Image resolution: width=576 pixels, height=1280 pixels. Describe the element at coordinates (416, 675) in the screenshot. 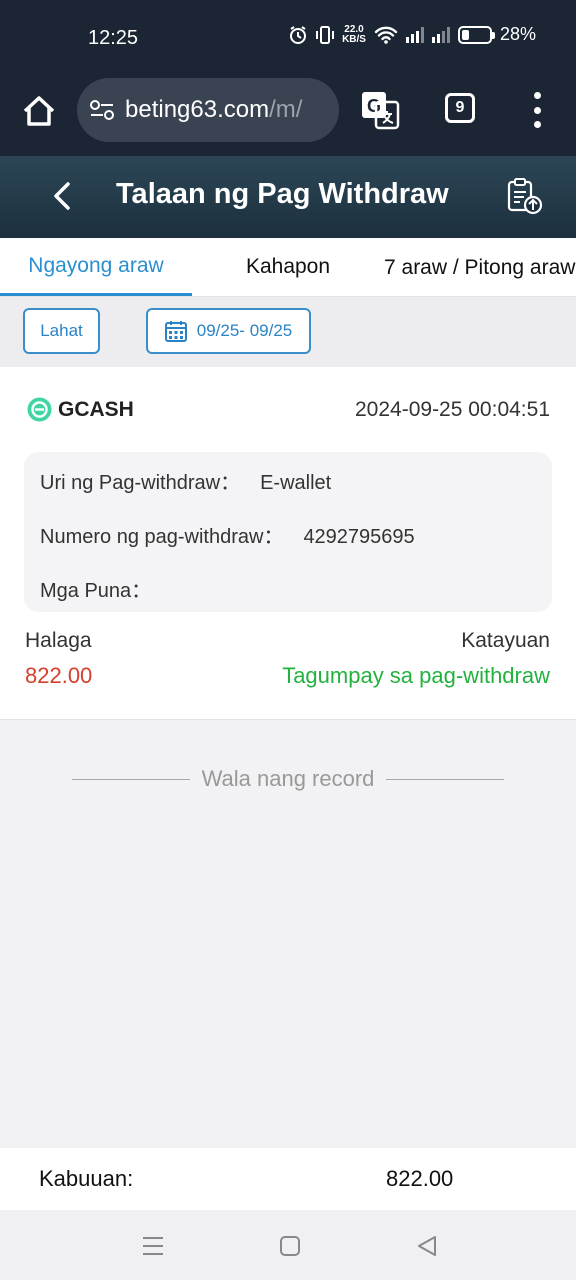

I see `status-value: Tagumpay sa pag-withdraw` at that location.